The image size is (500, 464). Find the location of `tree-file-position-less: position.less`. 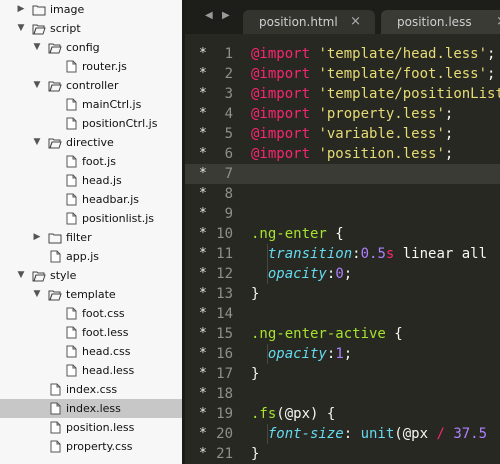

tree-file-position-less: position.less is located at coordinates (91, 427).